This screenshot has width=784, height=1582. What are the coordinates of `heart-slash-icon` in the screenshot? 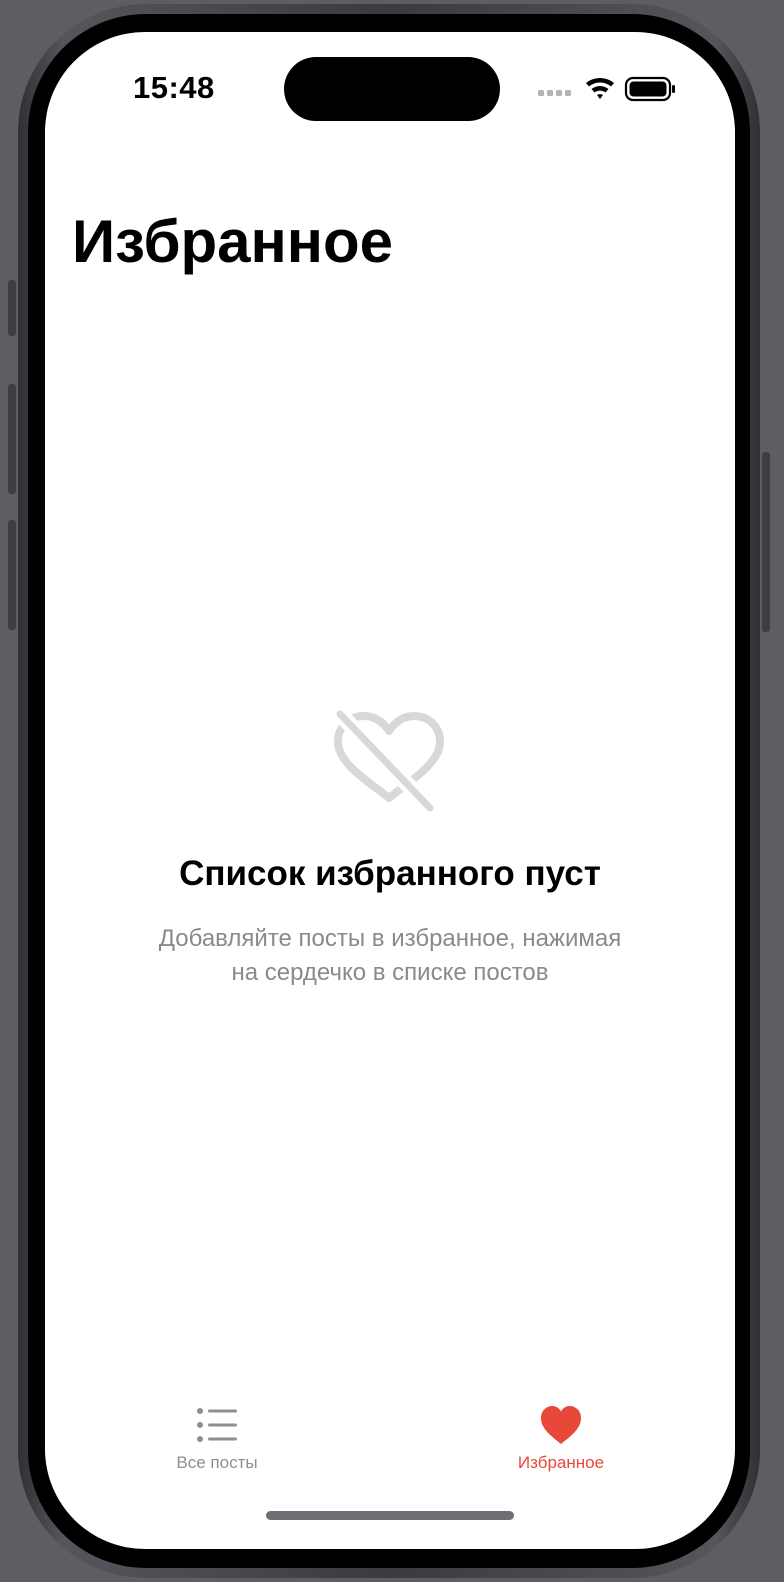 It's located at (388, 761).